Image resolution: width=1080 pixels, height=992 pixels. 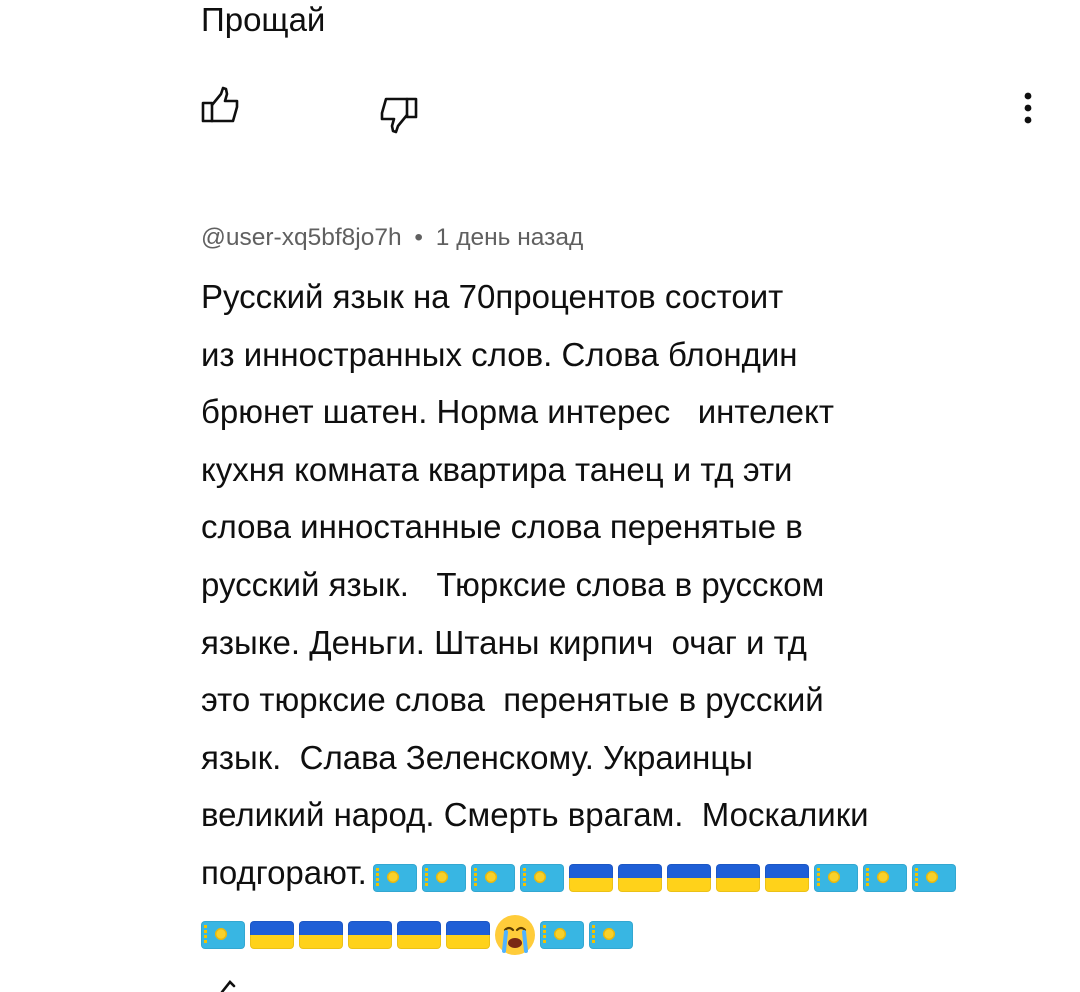 I want to click on comment-time: 1 день назад, so click(x=509, y=237).